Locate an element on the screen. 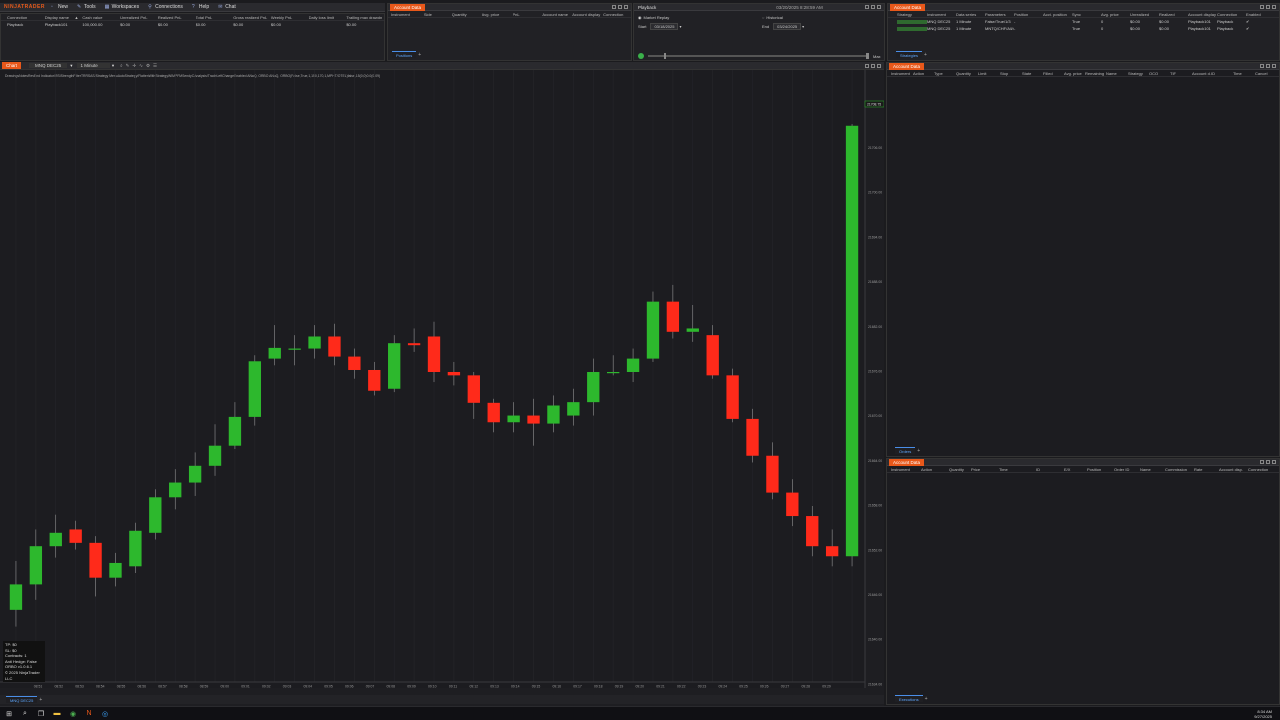 The height and width of the screenshot is (720, 1280). tab-executions: Executions is located at coordinates (909, 698).